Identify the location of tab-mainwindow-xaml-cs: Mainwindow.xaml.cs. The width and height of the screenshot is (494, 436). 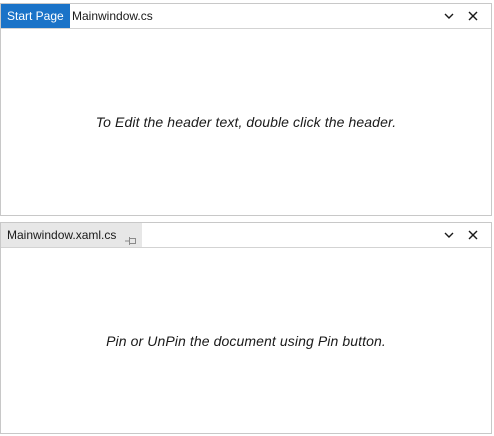
(72, 235).